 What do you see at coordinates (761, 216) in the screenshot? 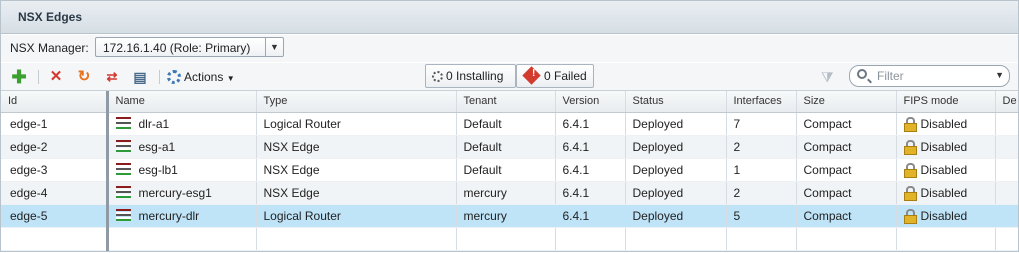
I see `cell-interfaces: 5` at bounding box center [761, 216].